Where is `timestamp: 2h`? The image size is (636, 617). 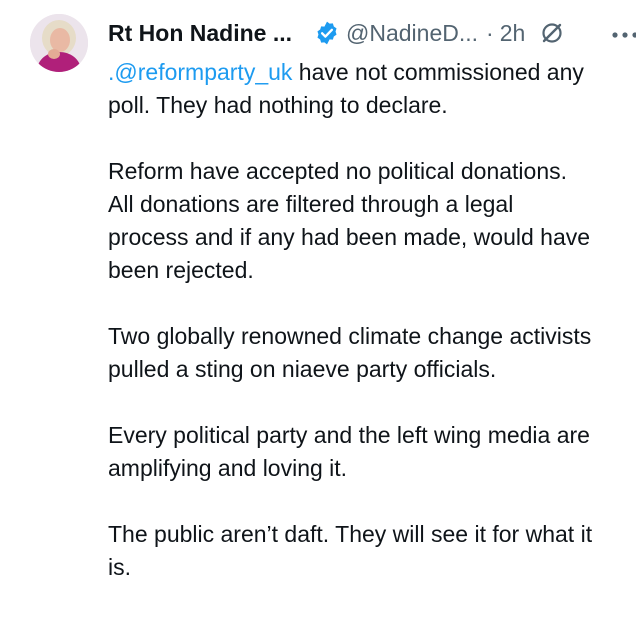 timestamp: 2h is located at coordinates (513, 33).